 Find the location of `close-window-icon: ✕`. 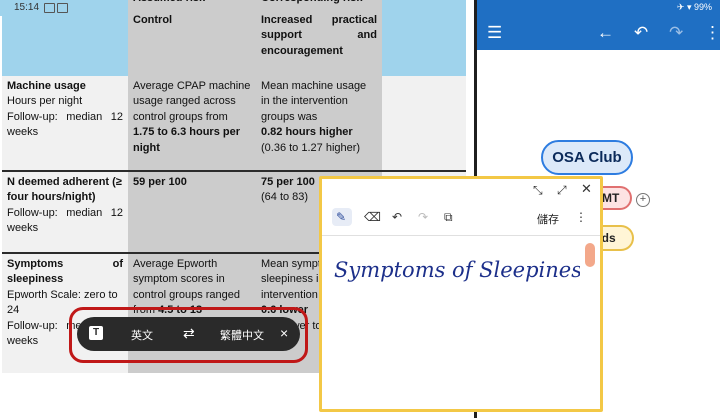

close-window-icon: ✕ is located at coordinates (586, 188).